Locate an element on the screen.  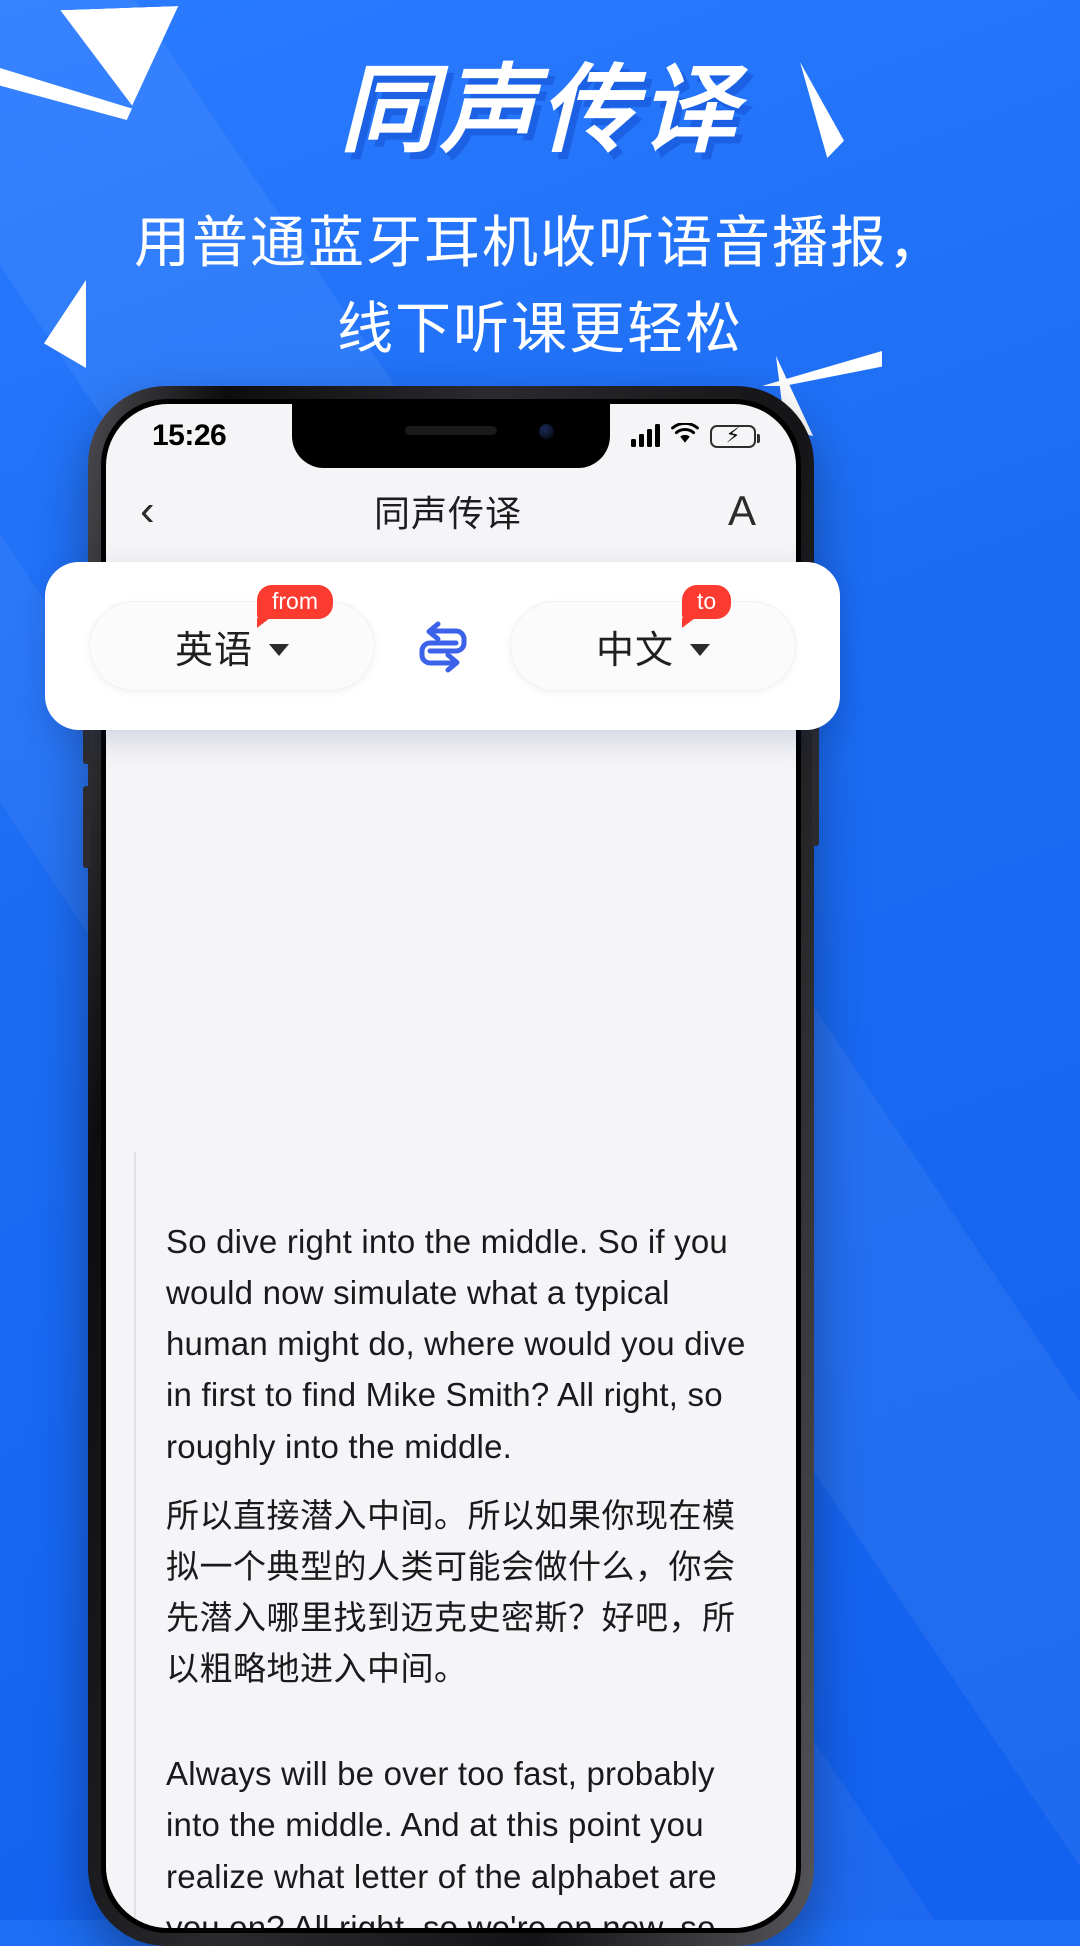
hero-subtitle: 用普通蓝牙耳机收听语音播报， 线下听课更轻松 is located at coordinates (540, 287).